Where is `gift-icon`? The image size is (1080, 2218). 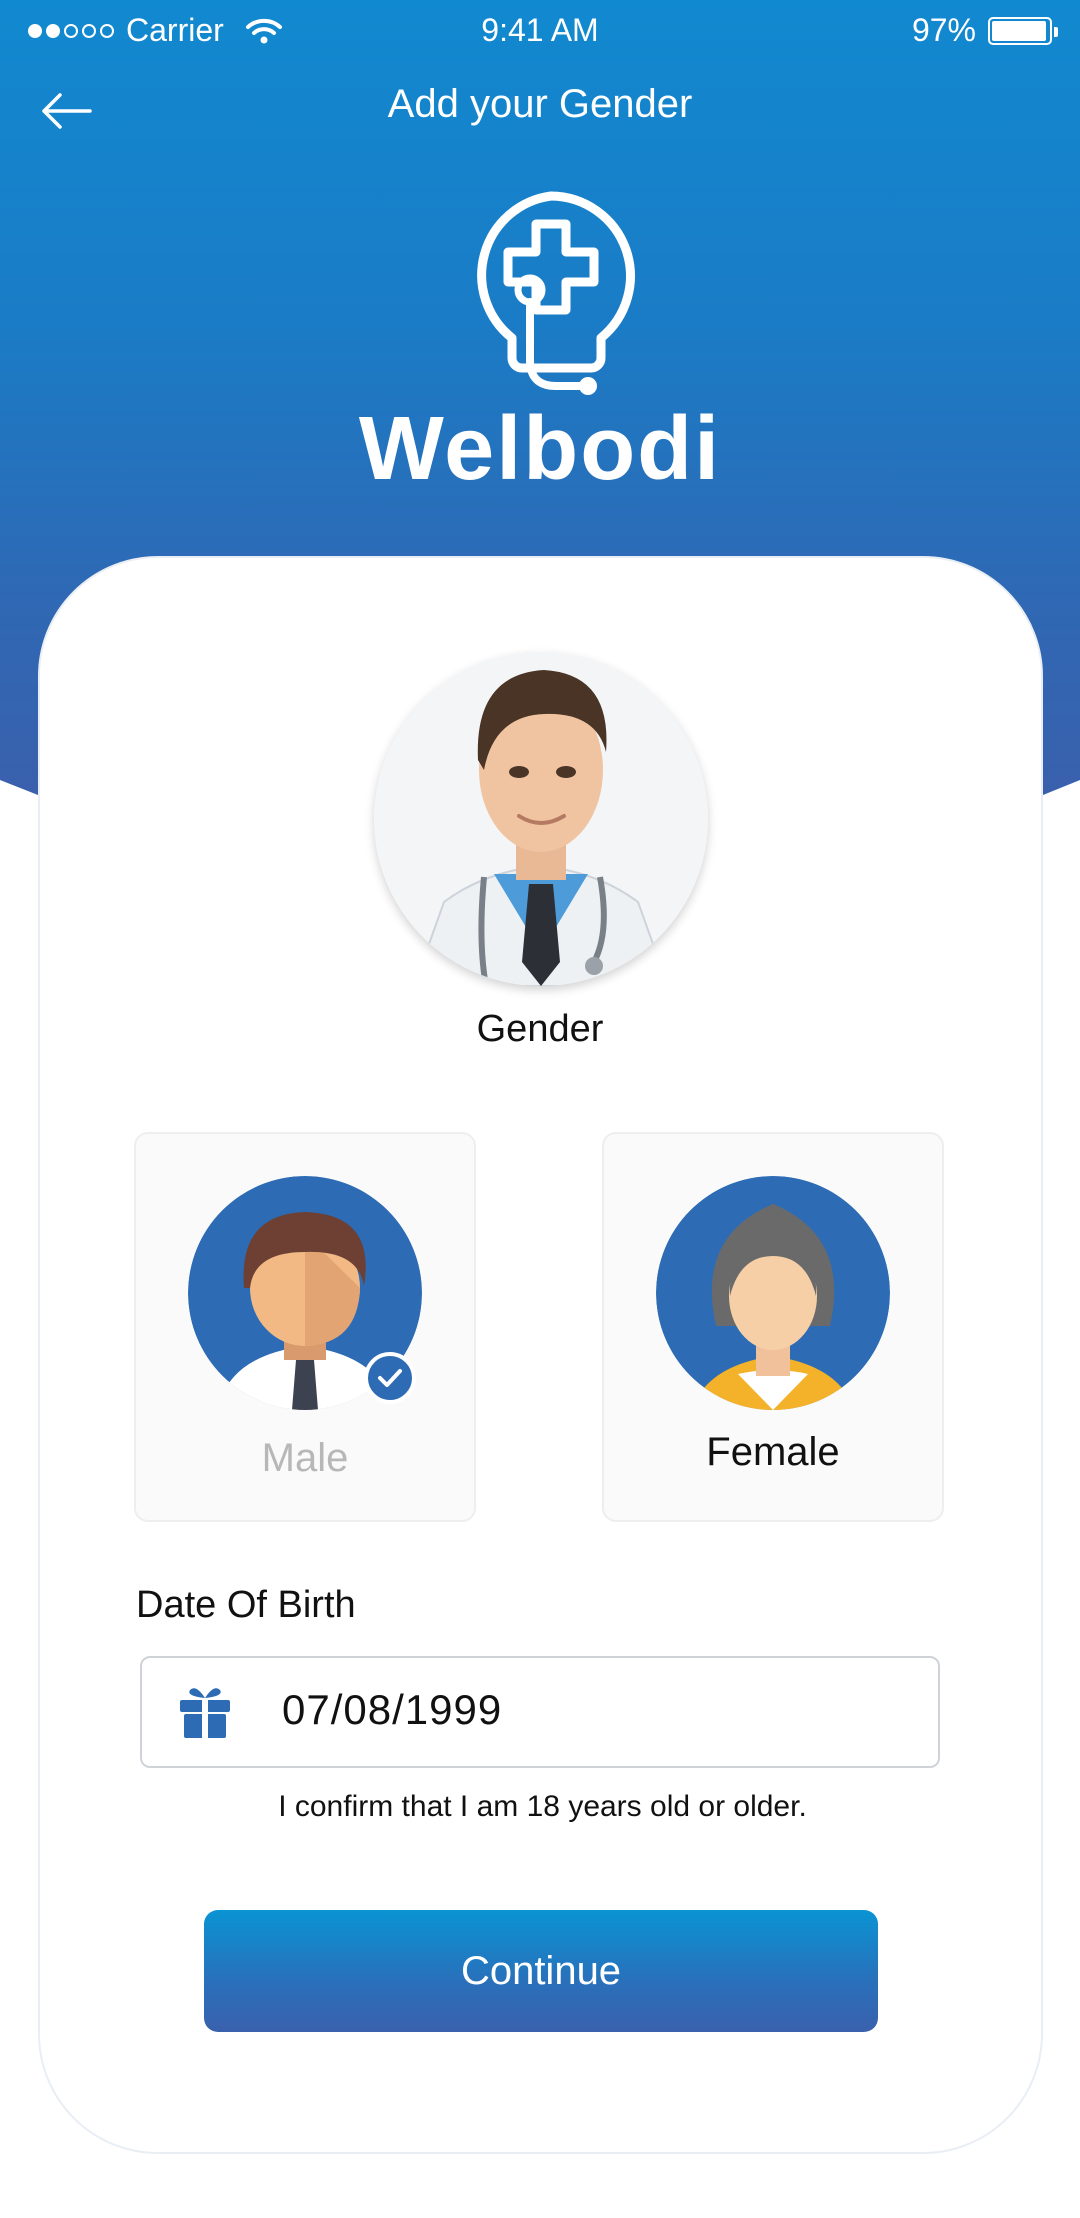 gift-icon is located at coordinates (205, 1713).